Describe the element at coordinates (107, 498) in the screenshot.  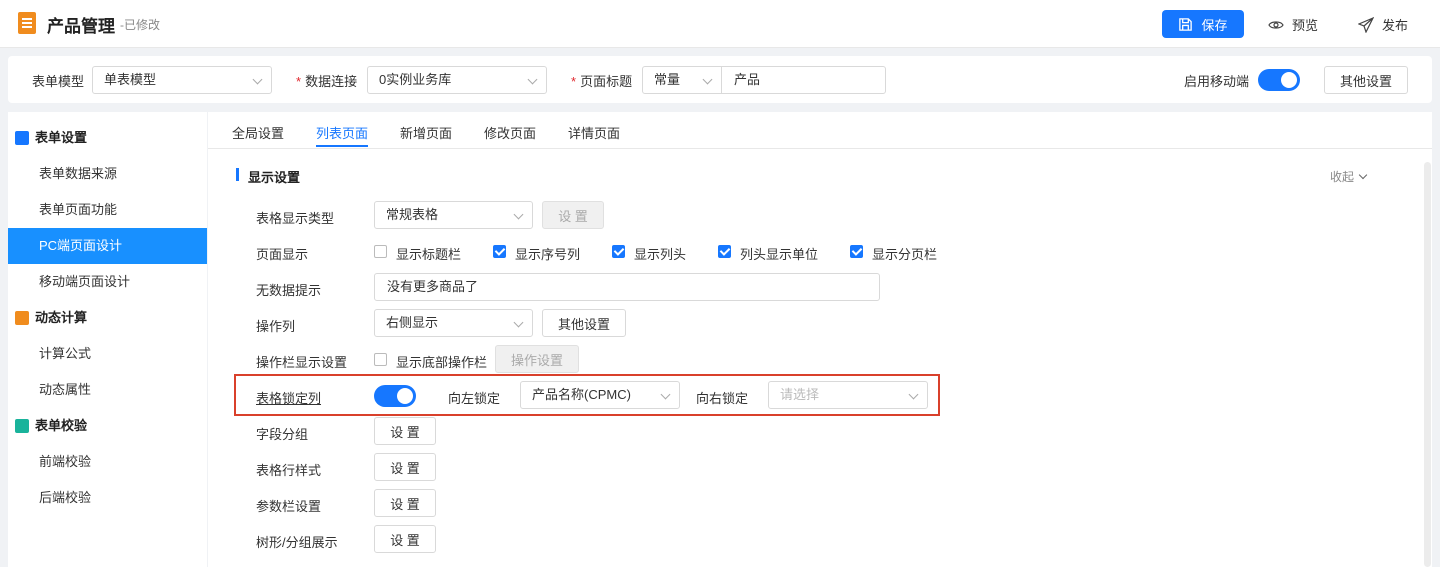
I see `sidebar-item-backend-validate: 后端校验` at that location.